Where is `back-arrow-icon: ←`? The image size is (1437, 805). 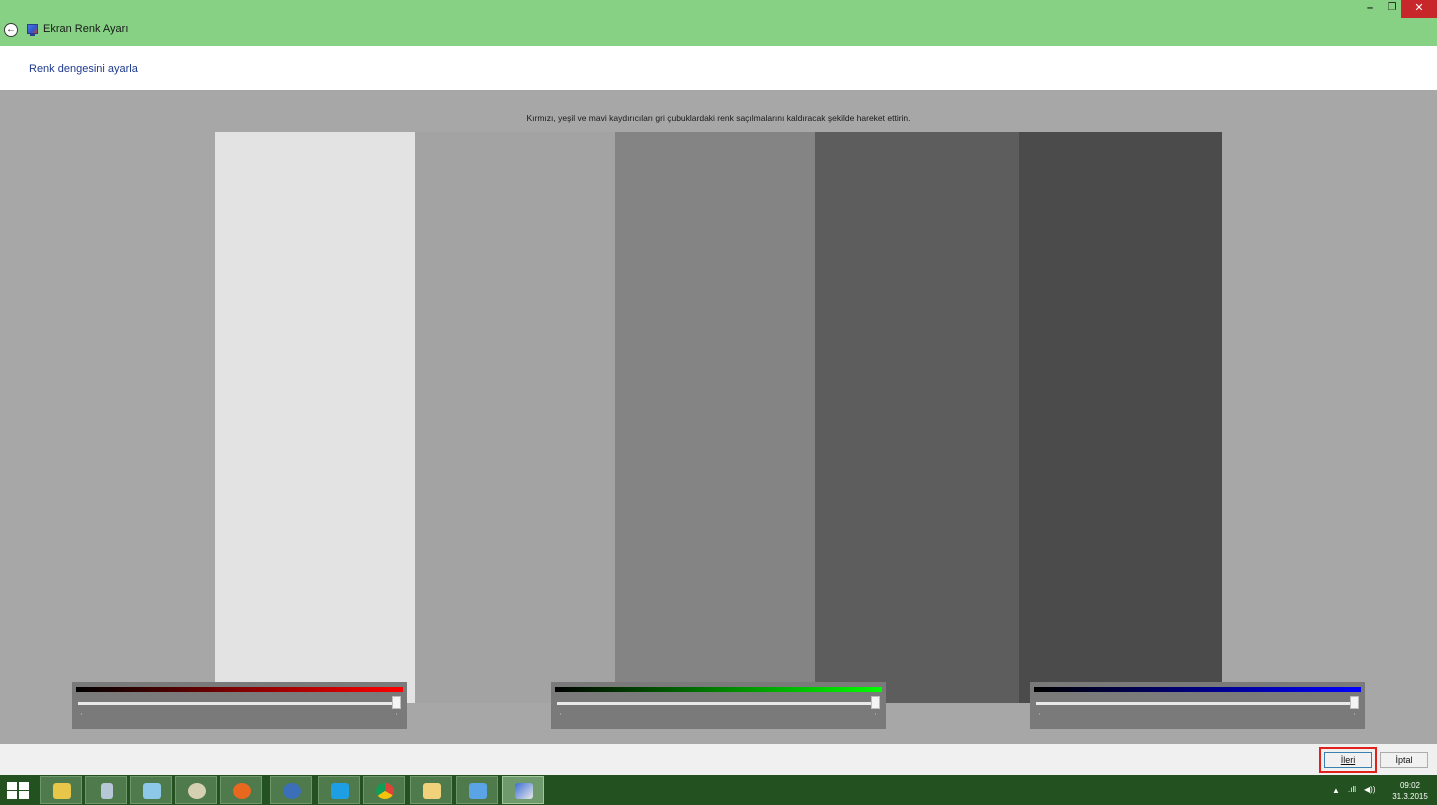
back-arrow-icon: ← is located at coordinates (11, 30).